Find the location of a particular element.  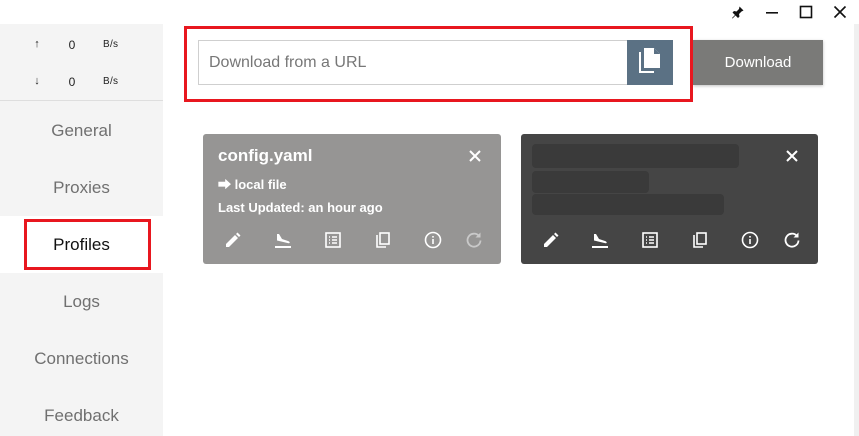

sidebar-item-proxies: Proxies is located at coordinates (81, 187).